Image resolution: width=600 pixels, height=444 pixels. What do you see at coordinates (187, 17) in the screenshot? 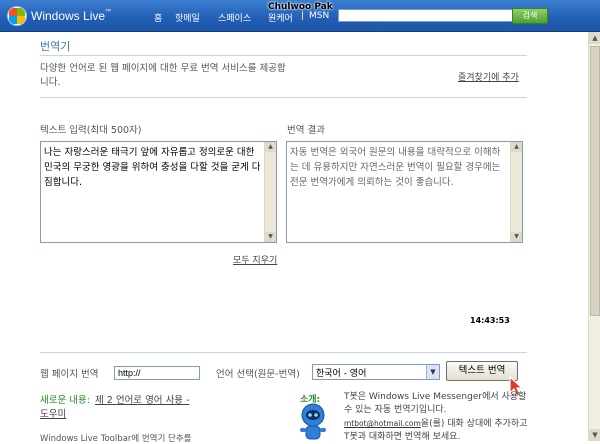
I see `nav-hotmail: 핫메일` at bounding box center [187, 17].